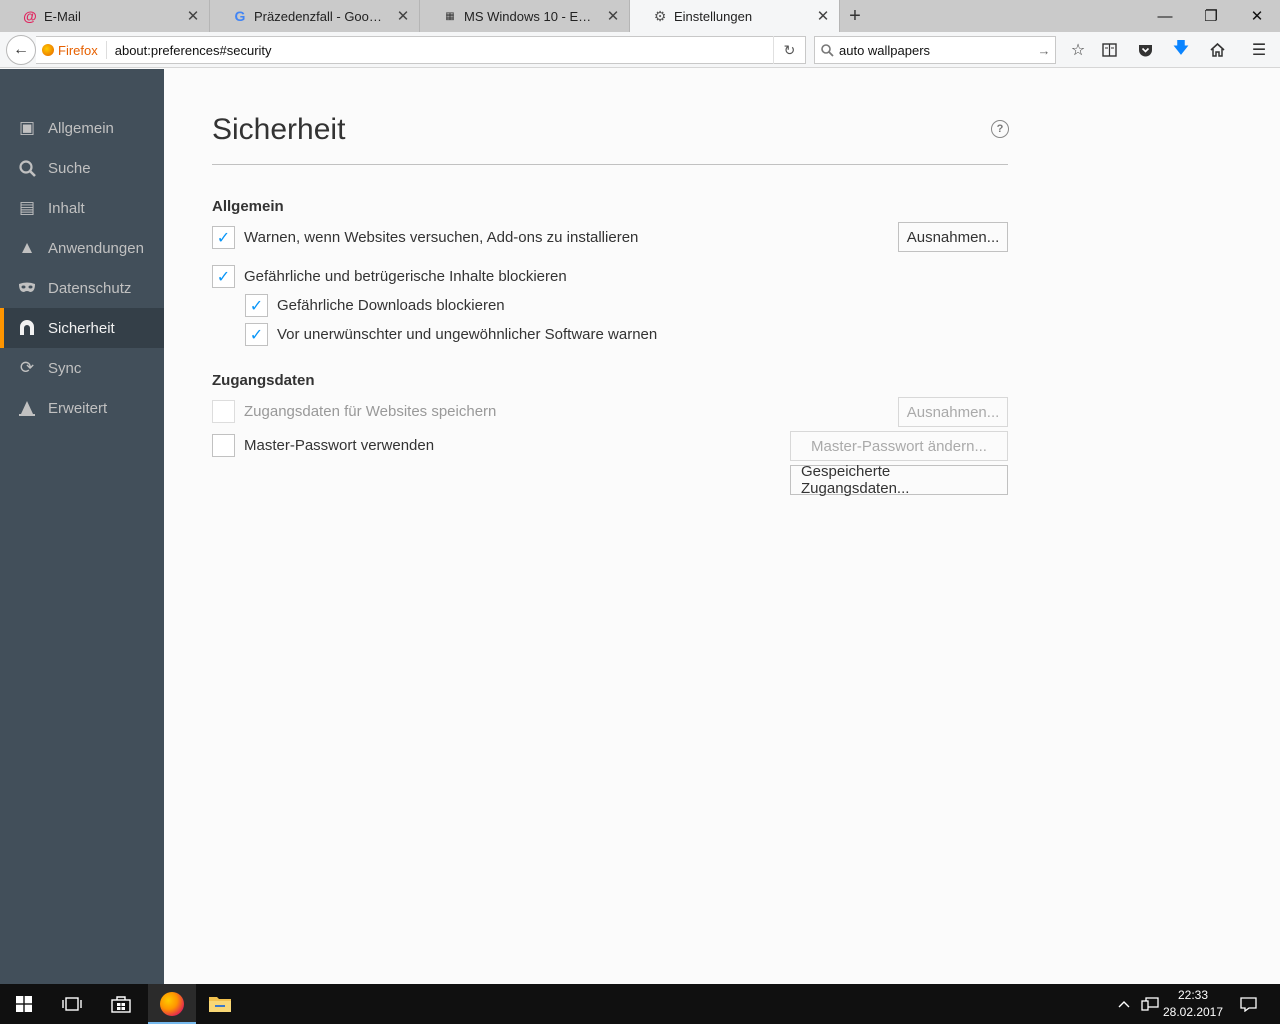 This screenshot has height=1024, width=1280. What do you see at coordinates (78, 408) in the screenshot?
I see `sidebar-item-label: Erweitert` at bounding box center [78, 408].